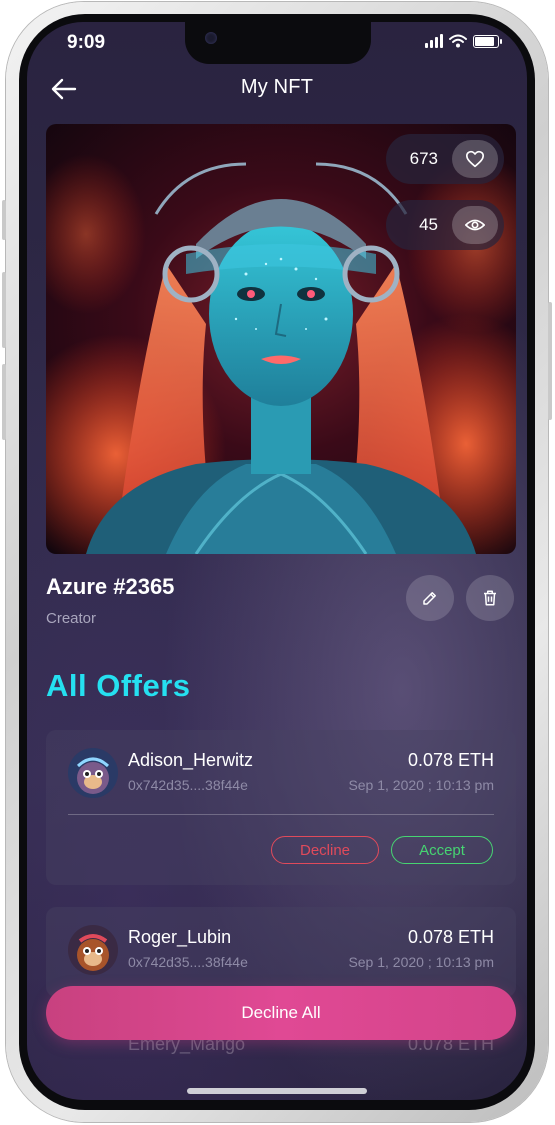  I want to click on nft-title: Azure #2365, so click(110, 586).